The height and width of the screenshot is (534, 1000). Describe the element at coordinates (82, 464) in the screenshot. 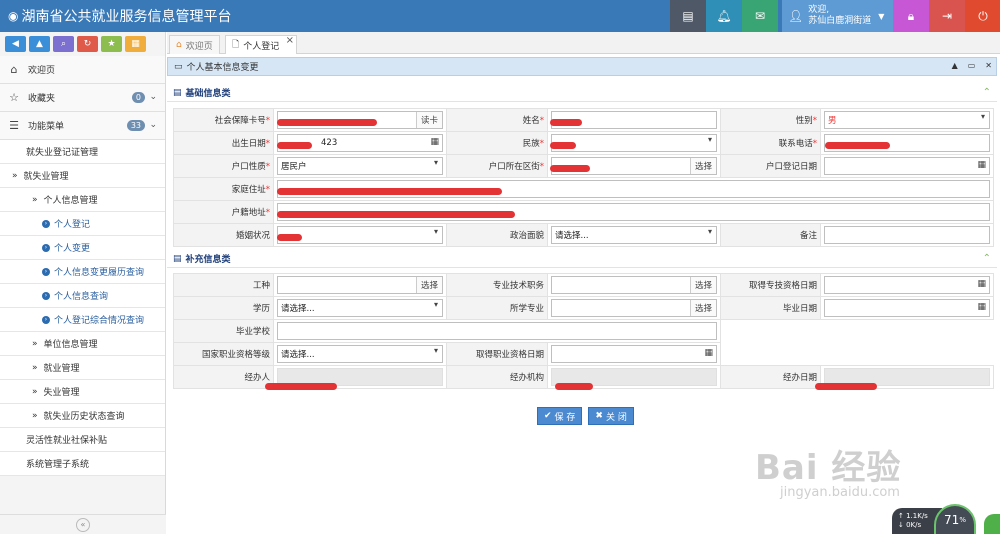

I see `menu-item-system-admin: 系统管理子系统` at that location.